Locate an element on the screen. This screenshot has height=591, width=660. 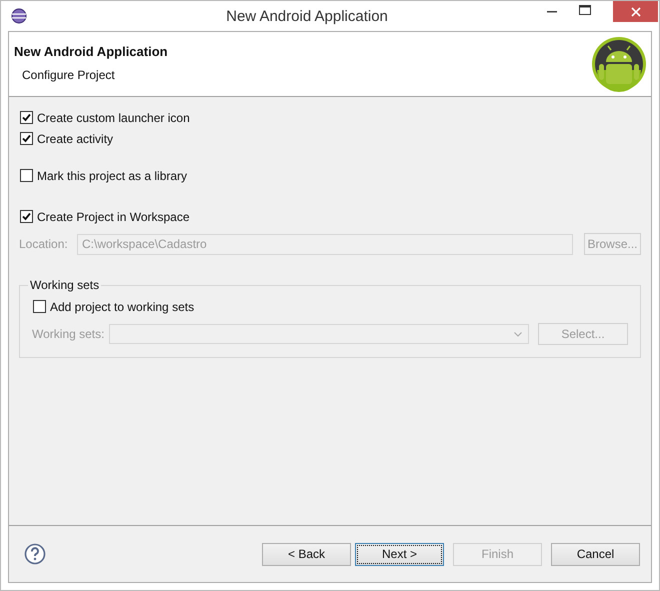
close-icon is located at coordinates (635, 11).